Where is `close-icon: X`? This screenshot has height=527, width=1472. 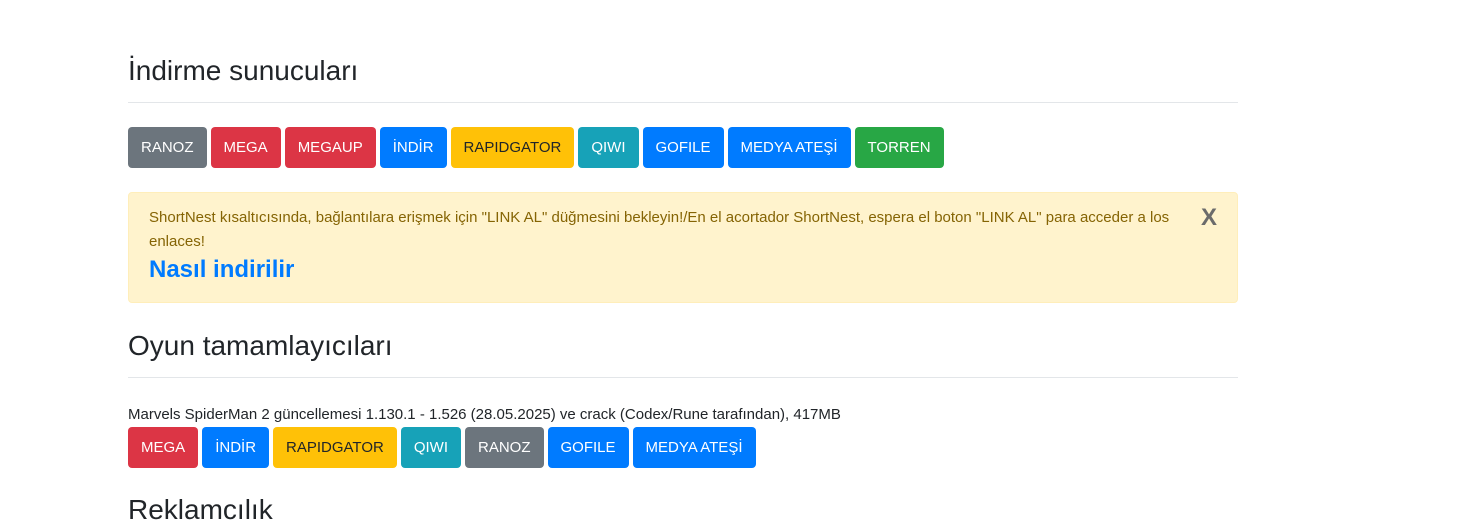
close-icon: X is located at coordinates (1209, 218).